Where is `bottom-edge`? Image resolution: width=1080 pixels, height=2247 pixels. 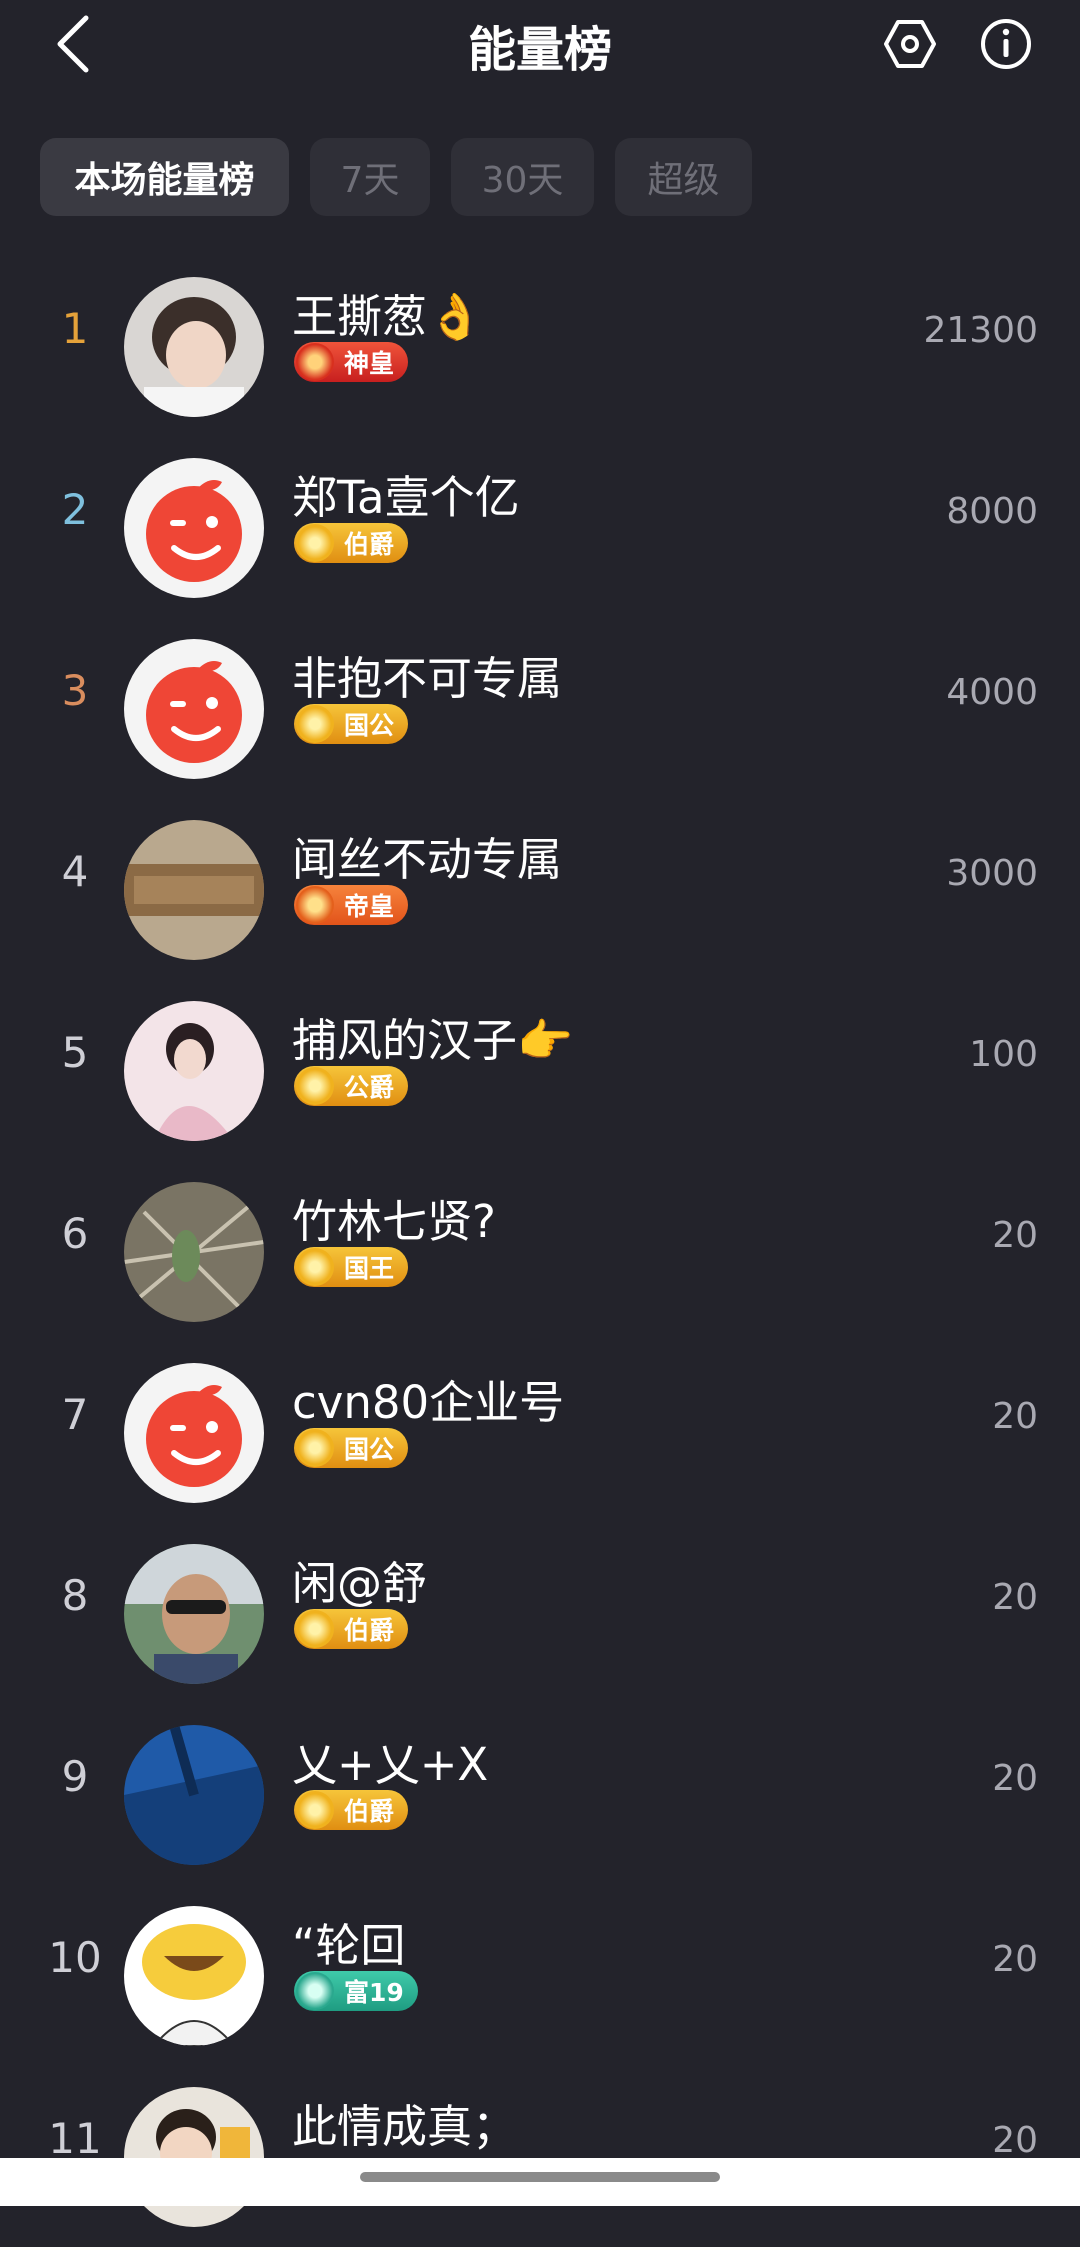 bottom-edge is located at coordinates (540, 2182).